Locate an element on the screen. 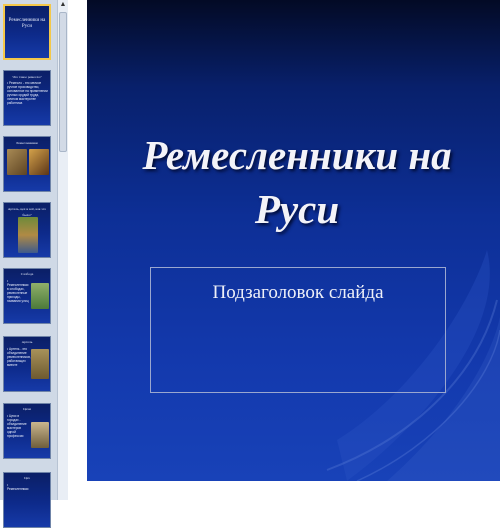 The width and height of the screenshot is (500, 528). thumbnail-title: Артель is located at coordinates (27, 342).